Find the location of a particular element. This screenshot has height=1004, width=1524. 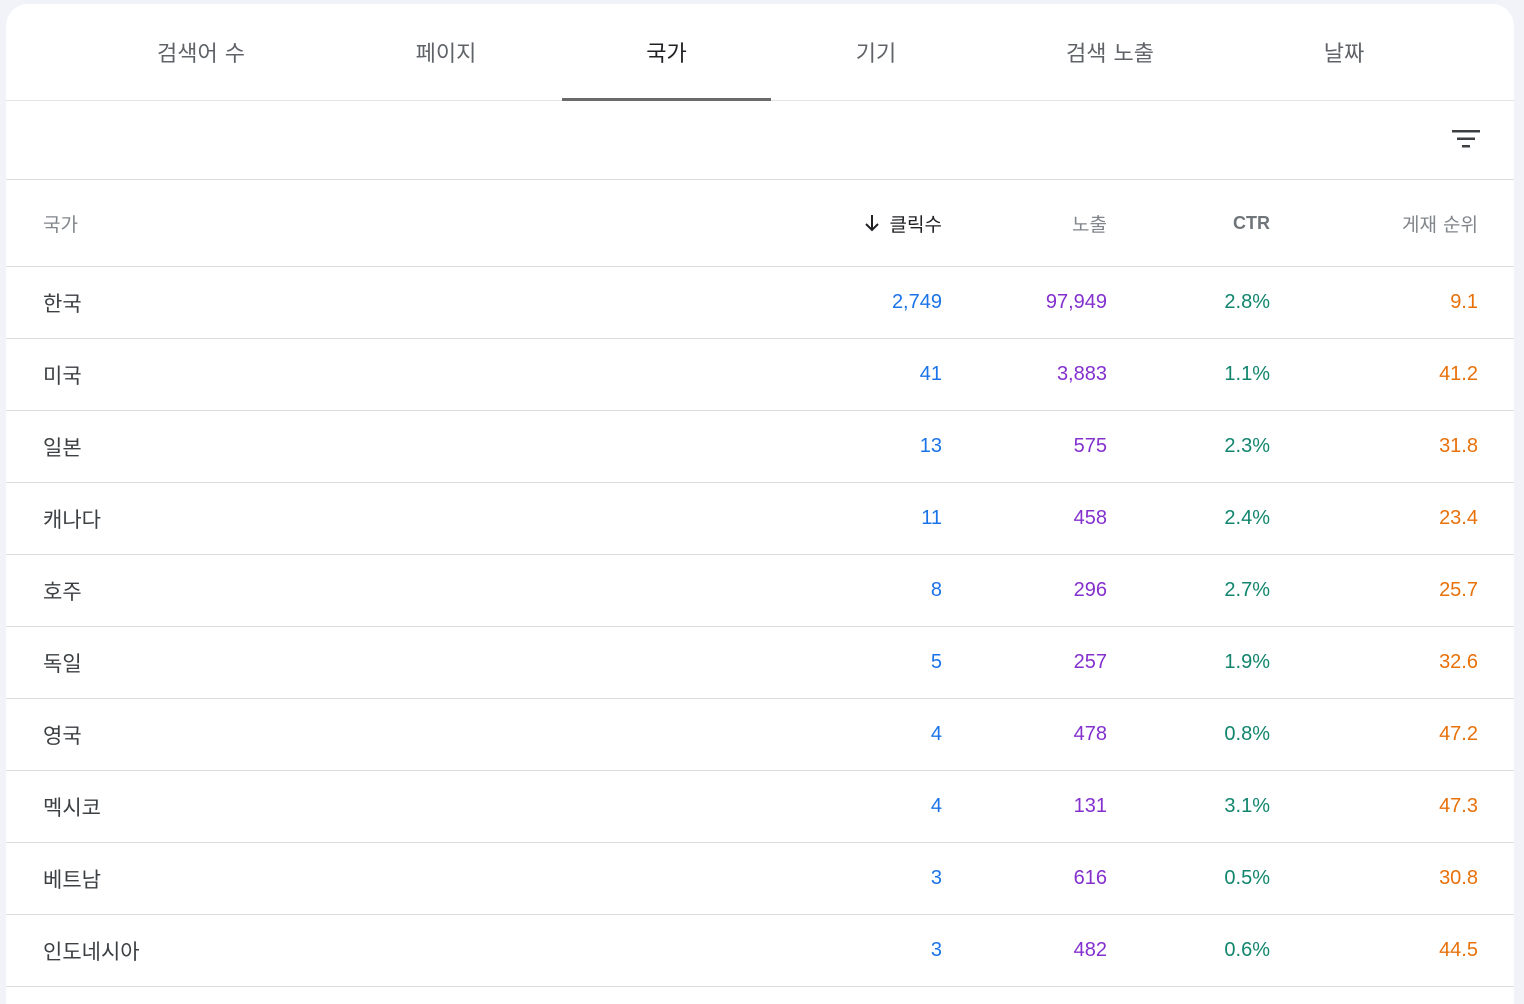

table-row: 캐나다 11 458 2.4% 23.4 is located at coordinates (760, 519).